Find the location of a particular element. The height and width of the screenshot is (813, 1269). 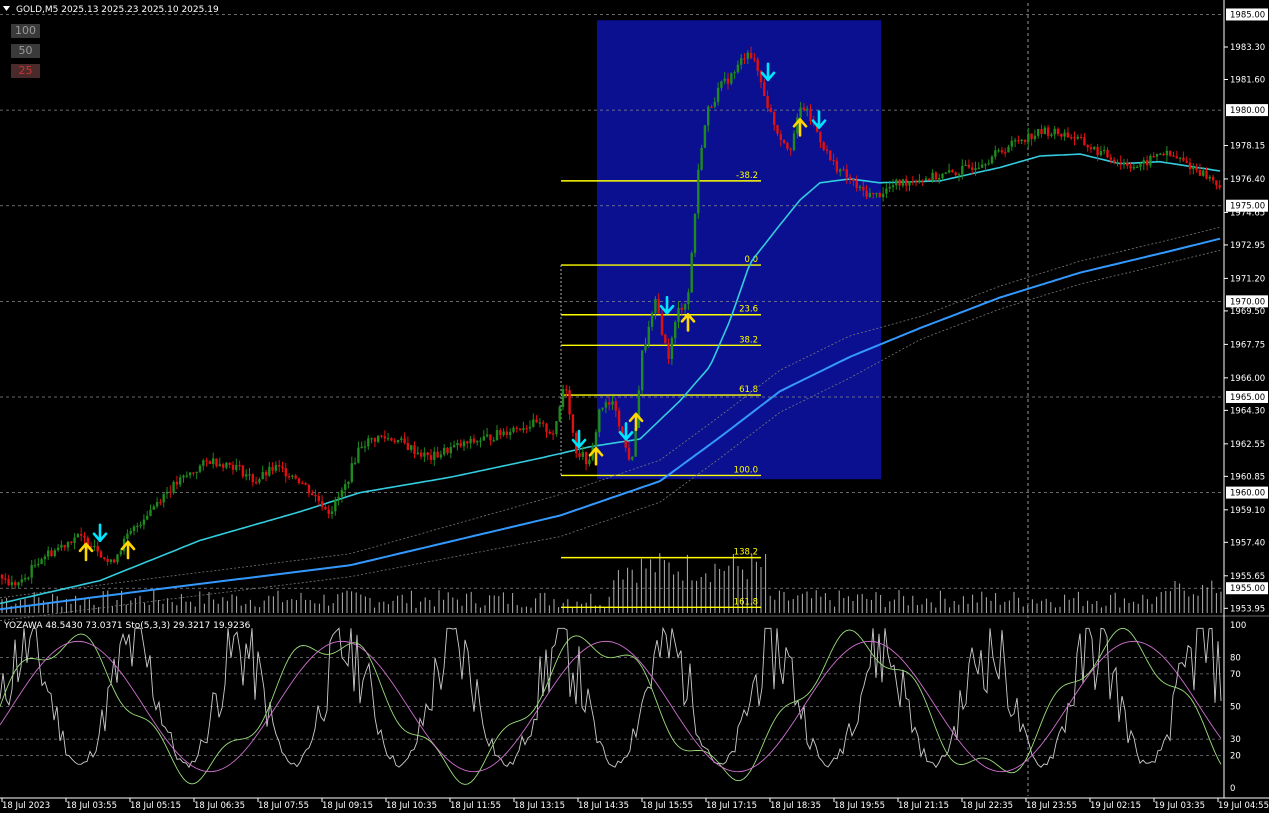

price-tick-label: 1966.00 is located at coordinates (1247, 379).